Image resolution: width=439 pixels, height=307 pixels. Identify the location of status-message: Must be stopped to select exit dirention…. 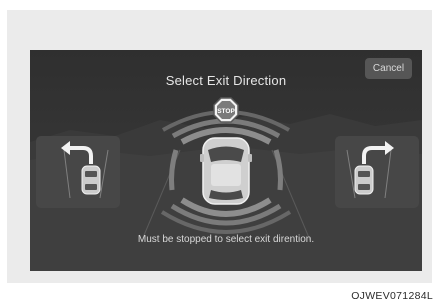
(226, 239).